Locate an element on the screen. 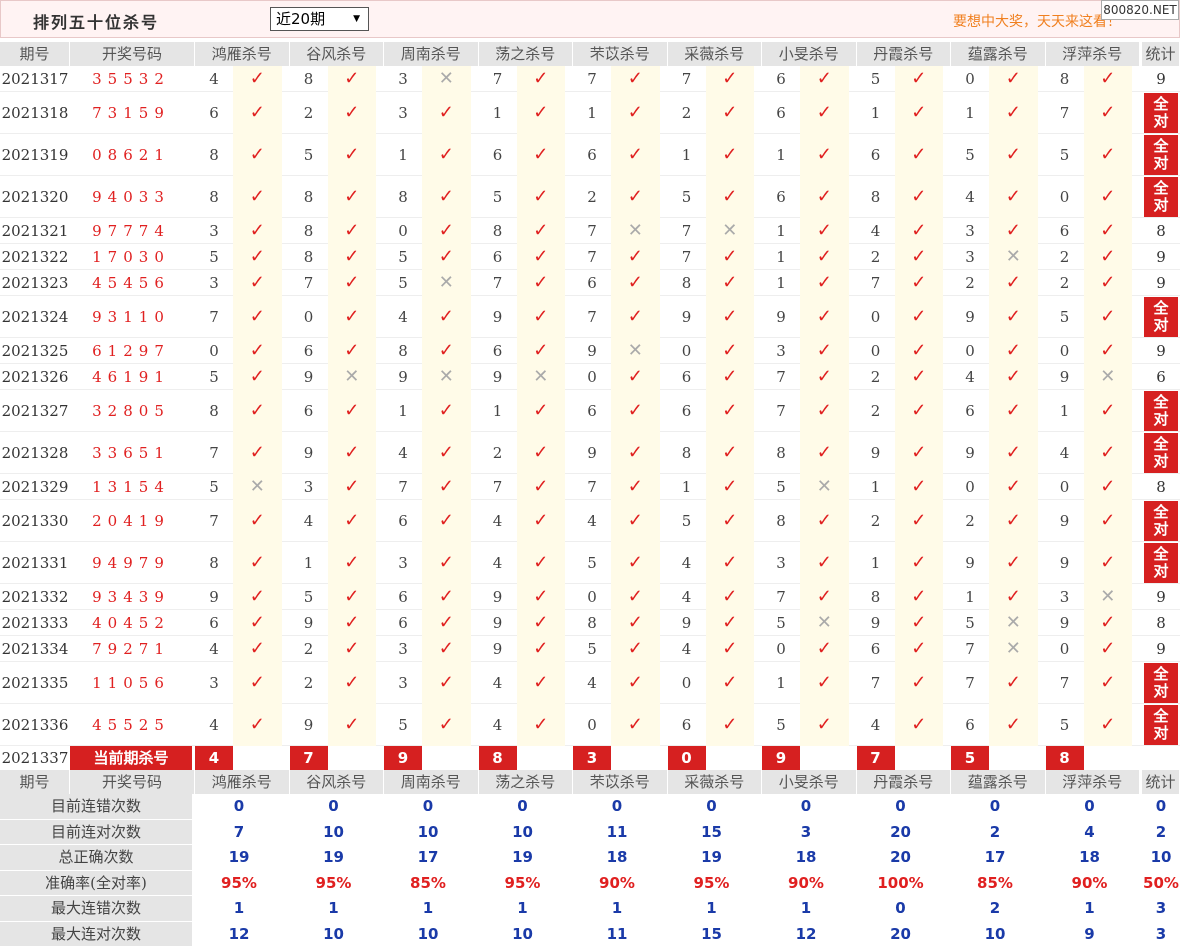 The width and height of the screenshot is (1180, 948). kill-number: 3 is located at coordinates (403, 79).